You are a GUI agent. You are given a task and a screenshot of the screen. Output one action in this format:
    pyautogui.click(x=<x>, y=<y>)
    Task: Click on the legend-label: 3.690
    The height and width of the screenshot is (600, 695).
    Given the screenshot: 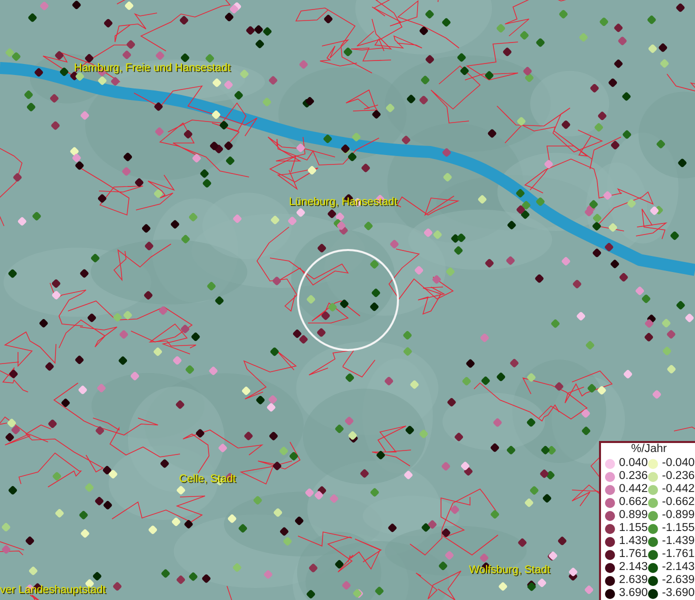 What is the action you would take?
    pyautogui.click(x=633, y=594)
    